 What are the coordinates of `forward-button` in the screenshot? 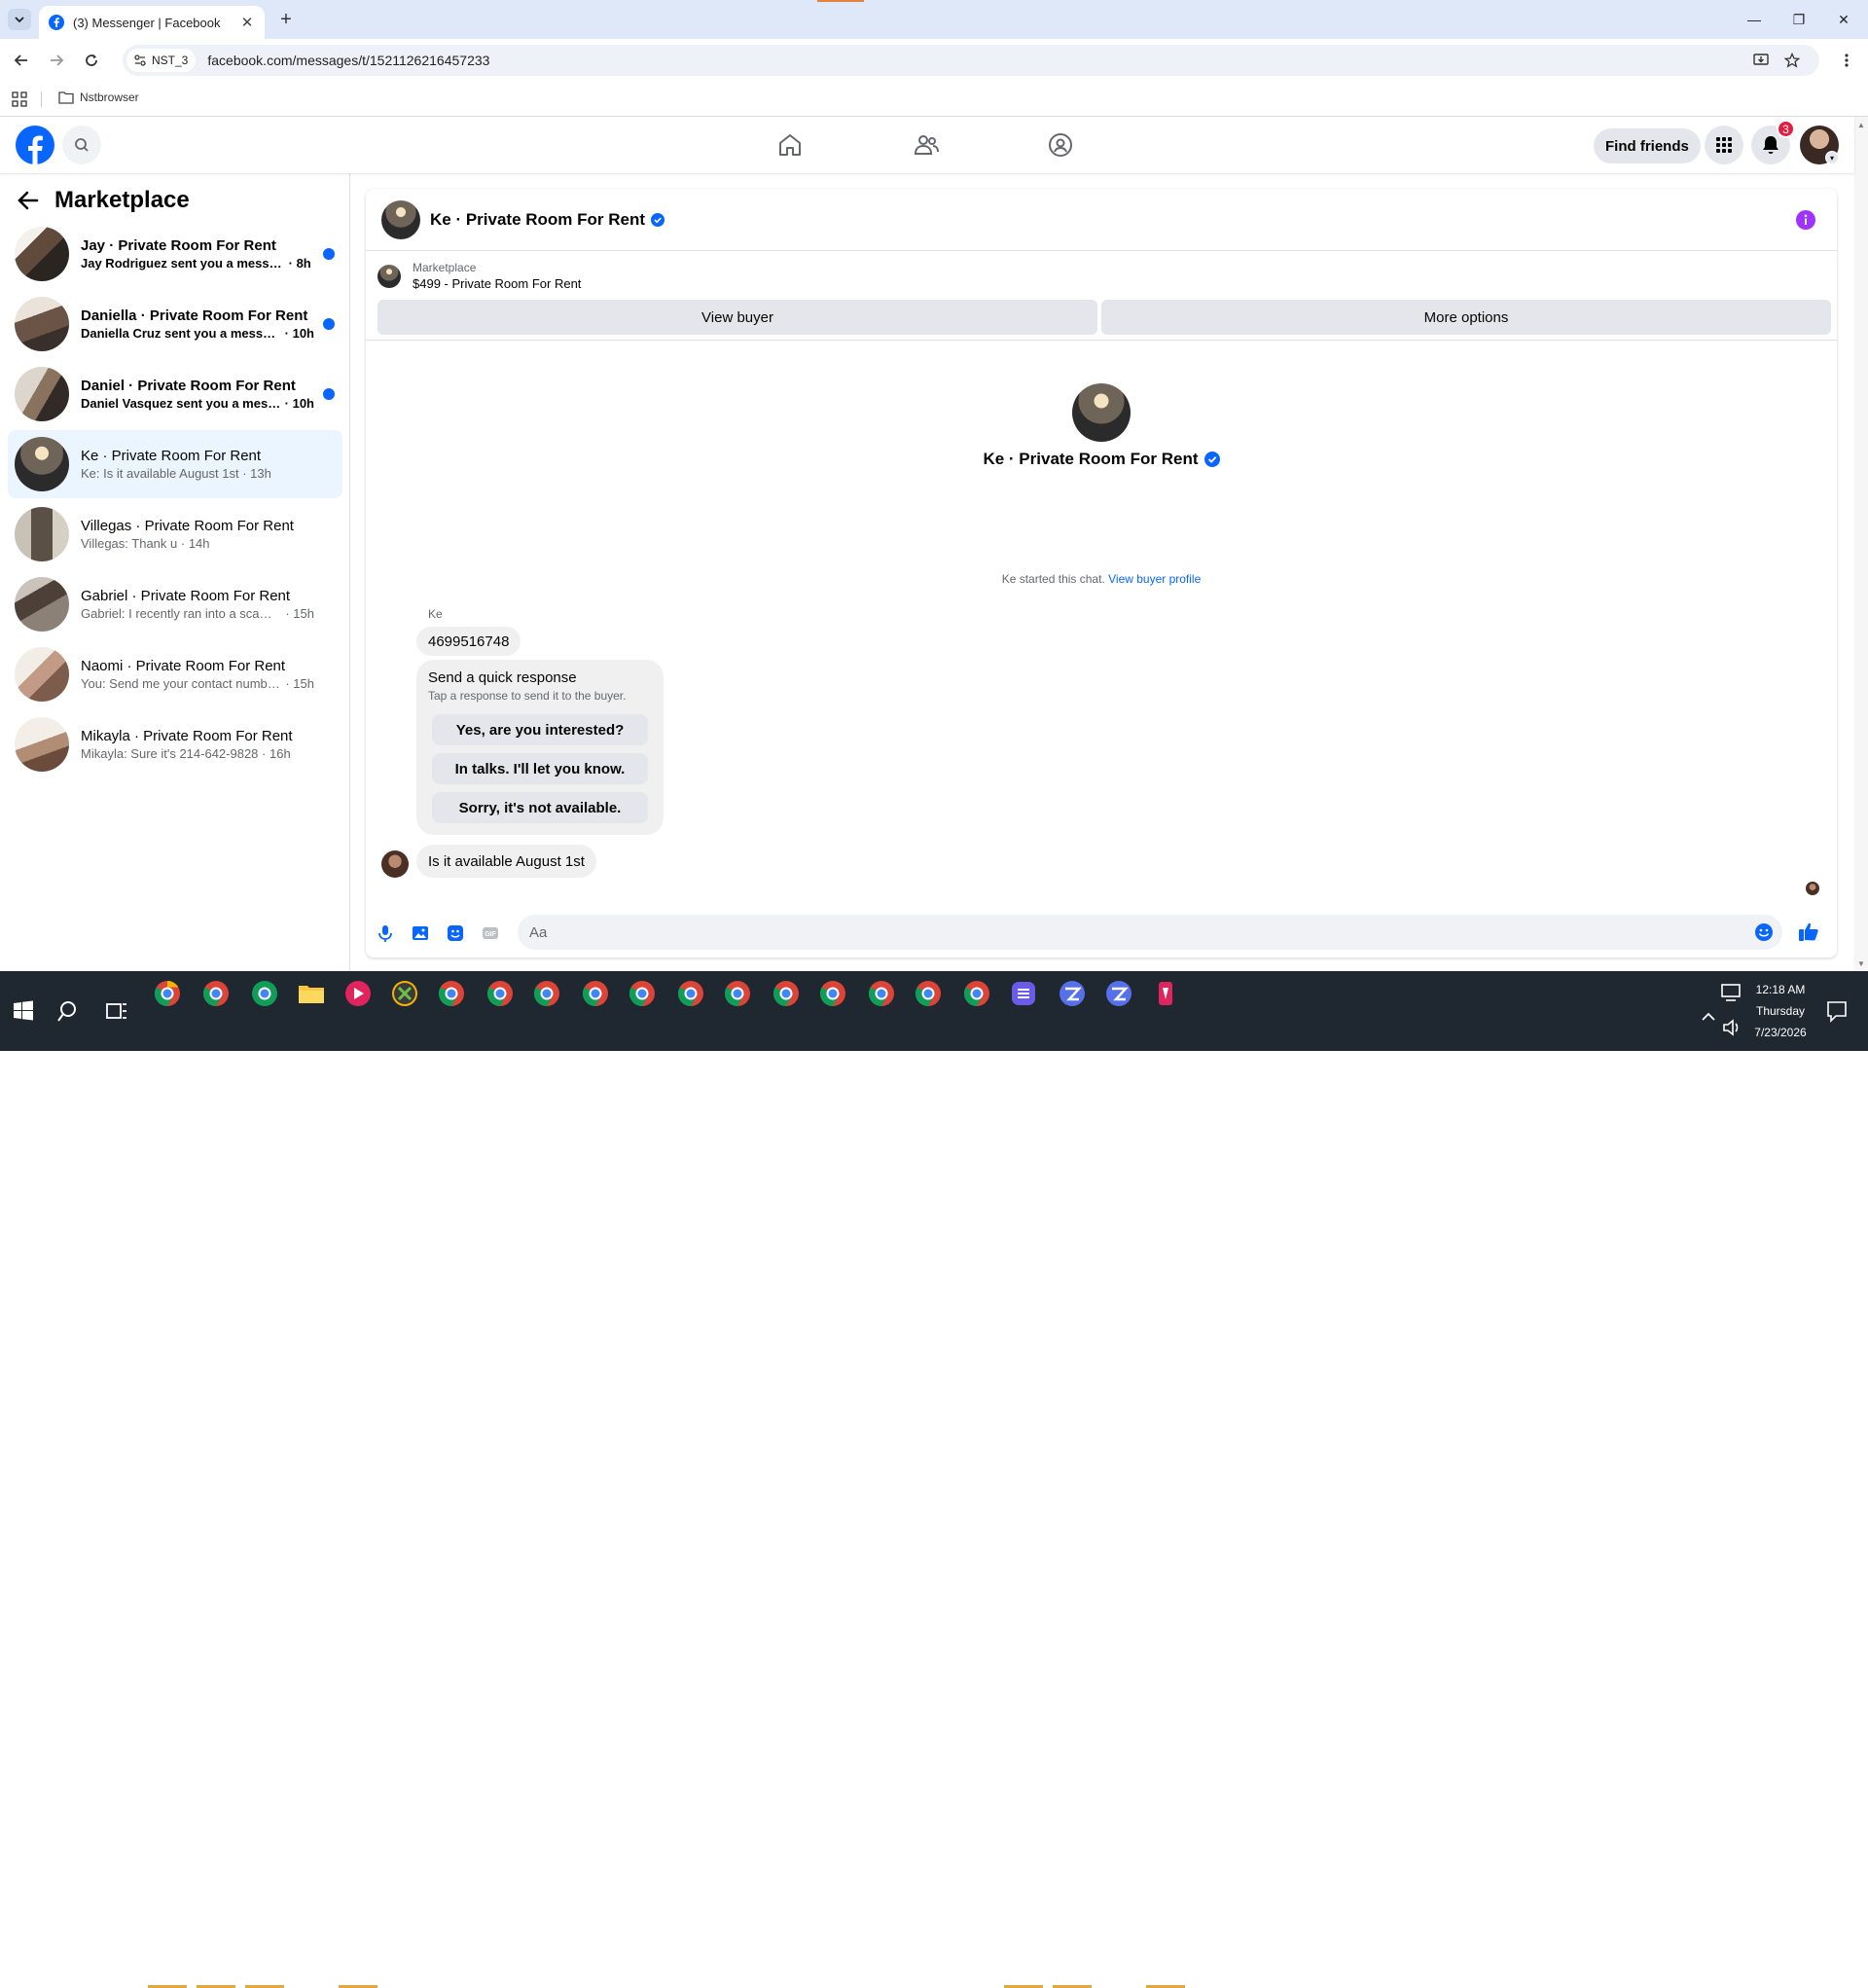 It's located at (56, 60).